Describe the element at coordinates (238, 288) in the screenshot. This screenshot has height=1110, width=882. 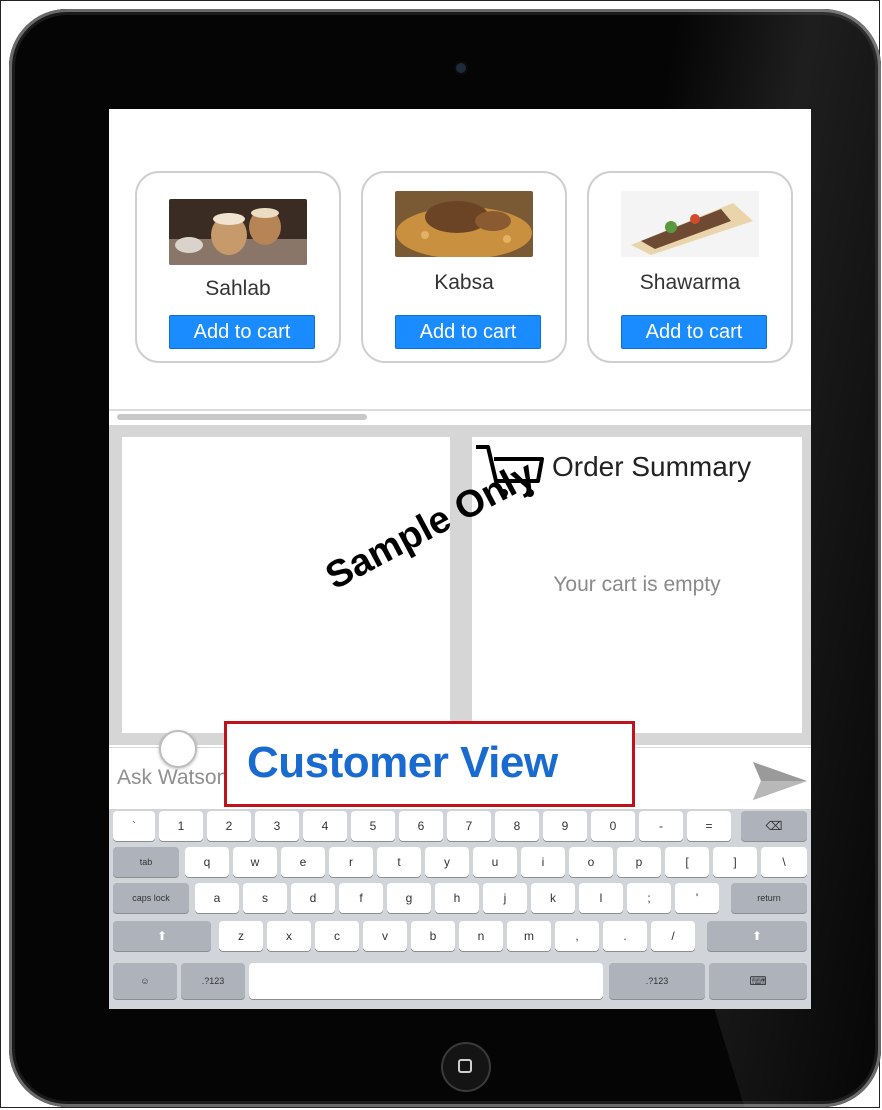
I see `menu-item-name: Sahlab` at that location.